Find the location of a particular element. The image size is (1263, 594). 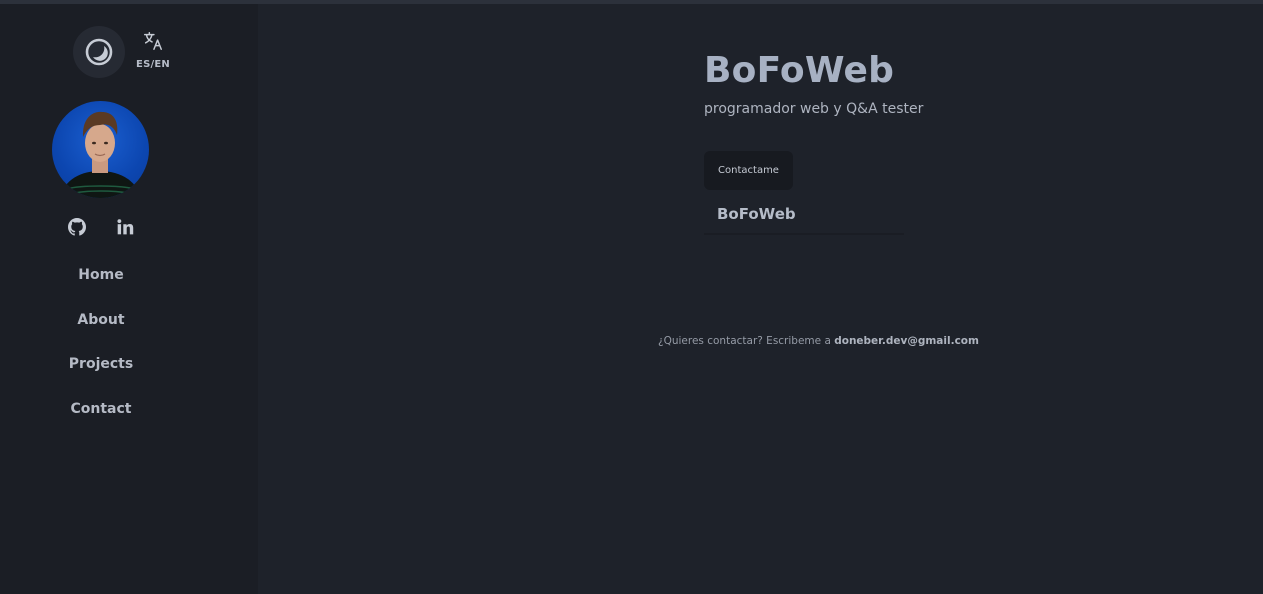

profile-photo is located at coordinates (100, 154).